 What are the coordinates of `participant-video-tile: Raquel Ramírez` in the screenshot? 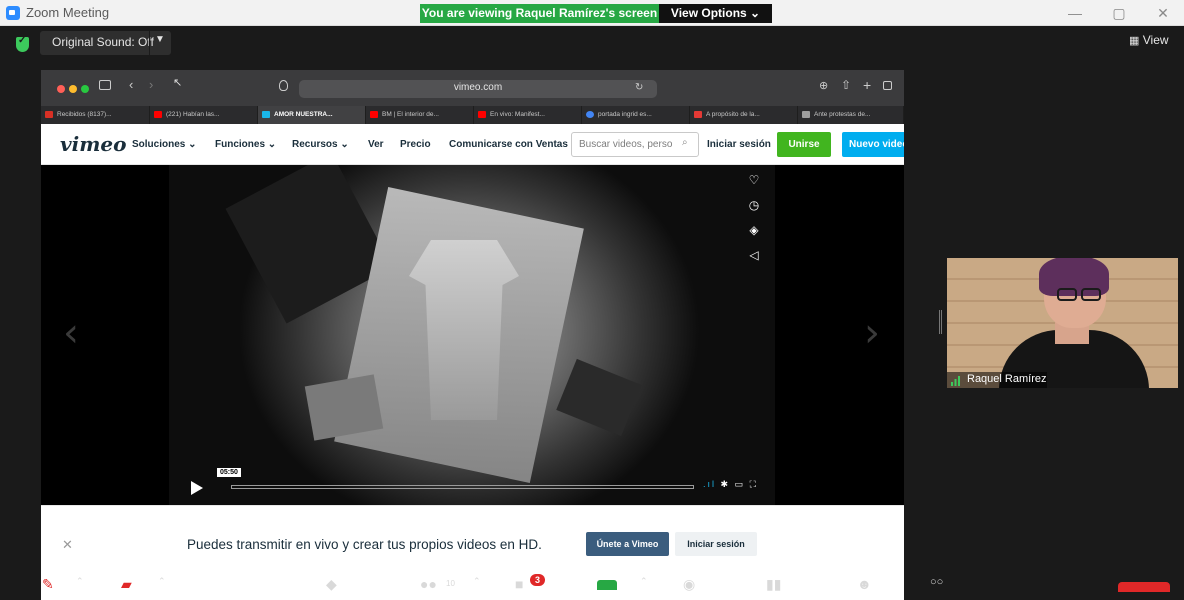 It's located at (1062, 323).